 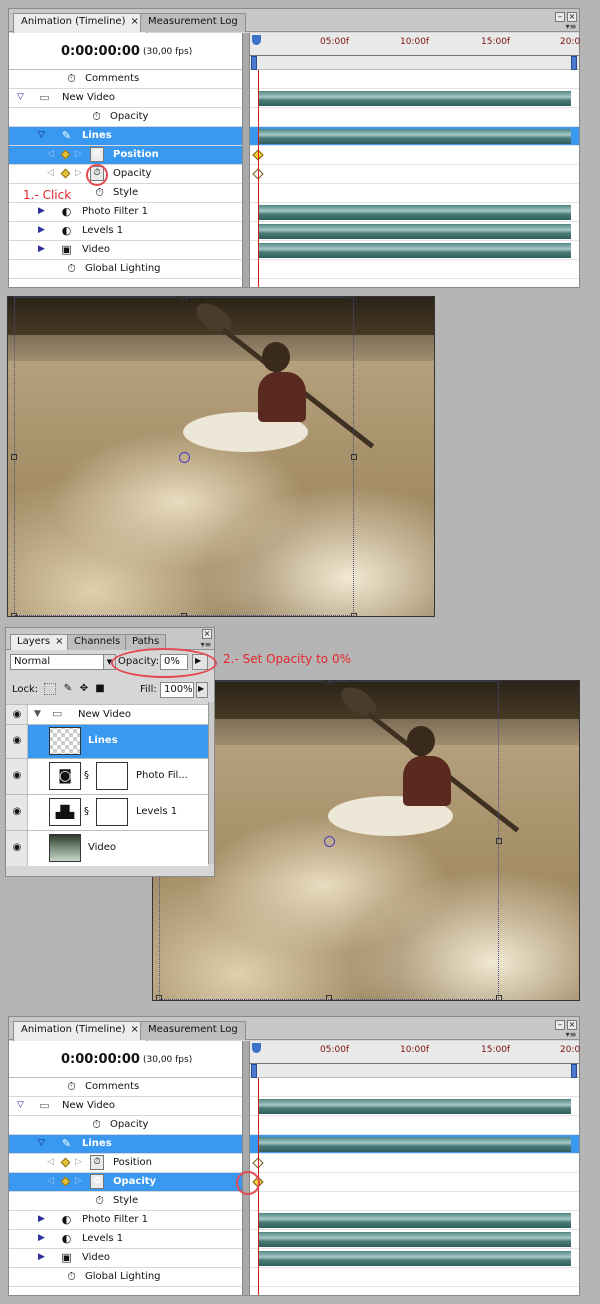 I want to click on row-photo-filter: ▶ ◐ Photo Filter 1, so click(x=125, y=212).